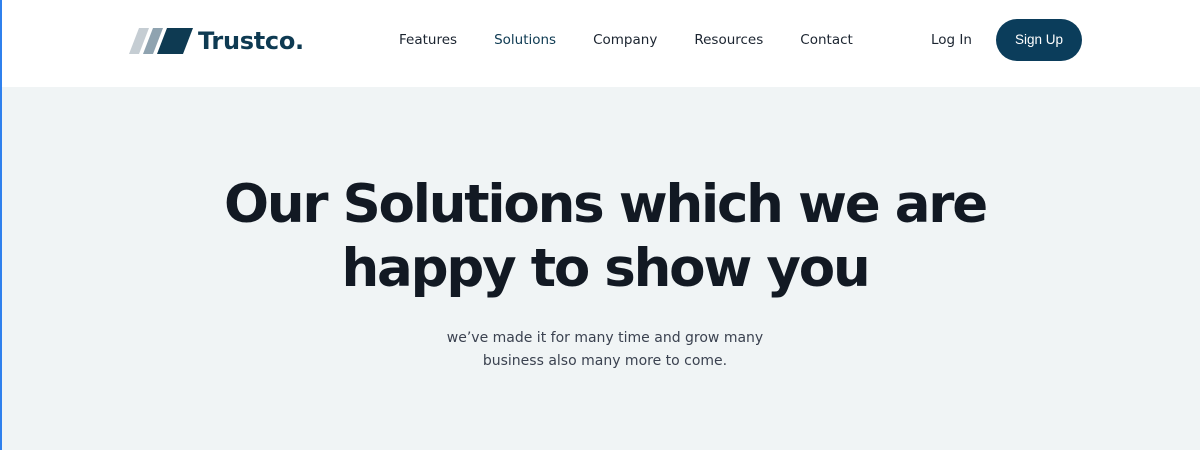  I want to click on hero-title-line-1: Our Solutions which we are, so click(606, 204).